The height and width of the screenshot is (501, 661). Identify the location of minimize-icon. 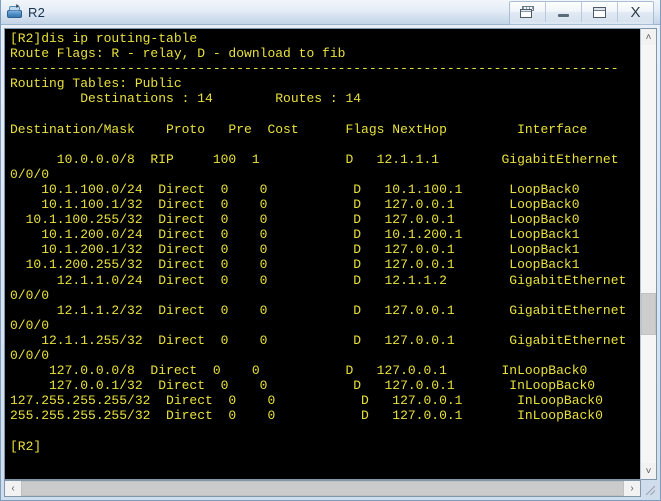
(563, 12).